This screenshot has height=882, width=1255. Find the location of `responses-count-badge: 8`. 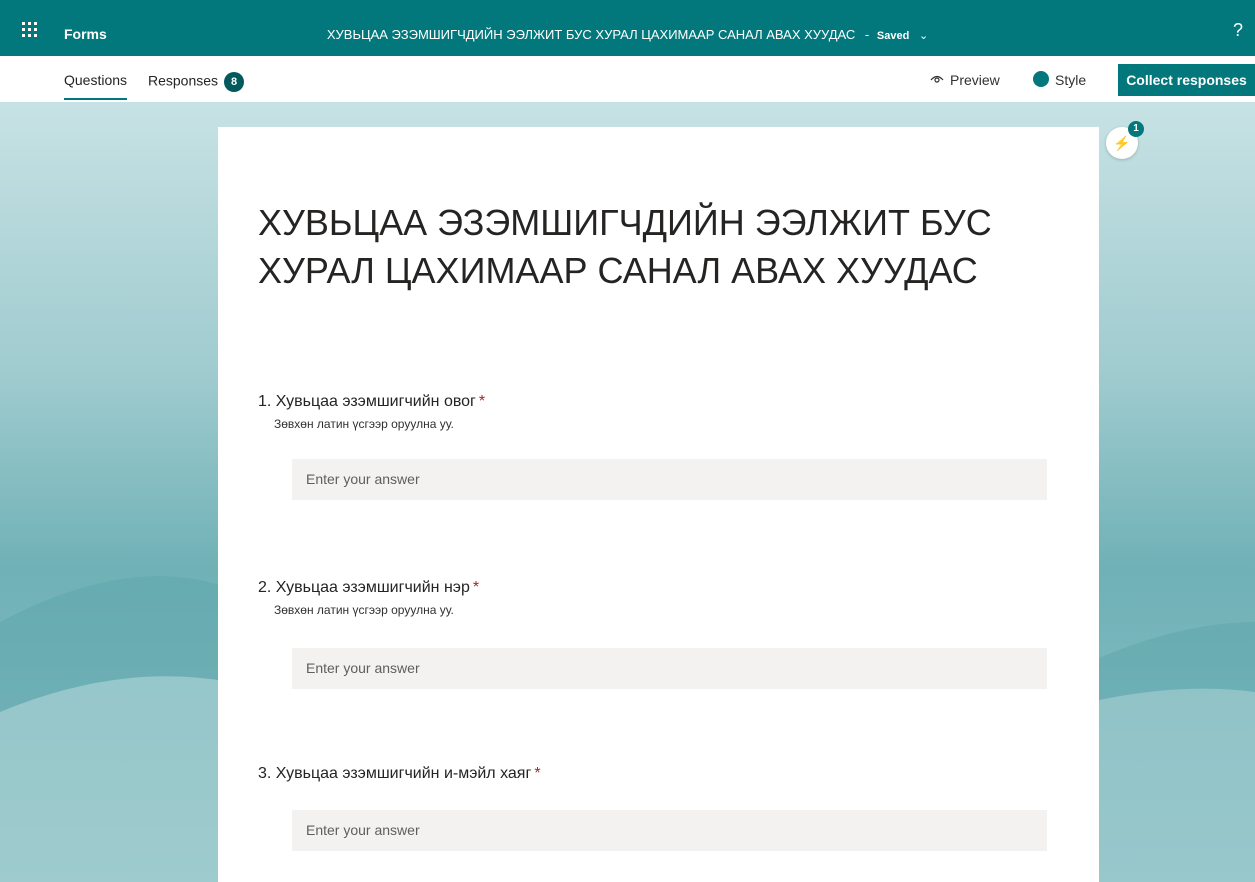

responses-count-badge: 8 is located at coordinates (234, 82).